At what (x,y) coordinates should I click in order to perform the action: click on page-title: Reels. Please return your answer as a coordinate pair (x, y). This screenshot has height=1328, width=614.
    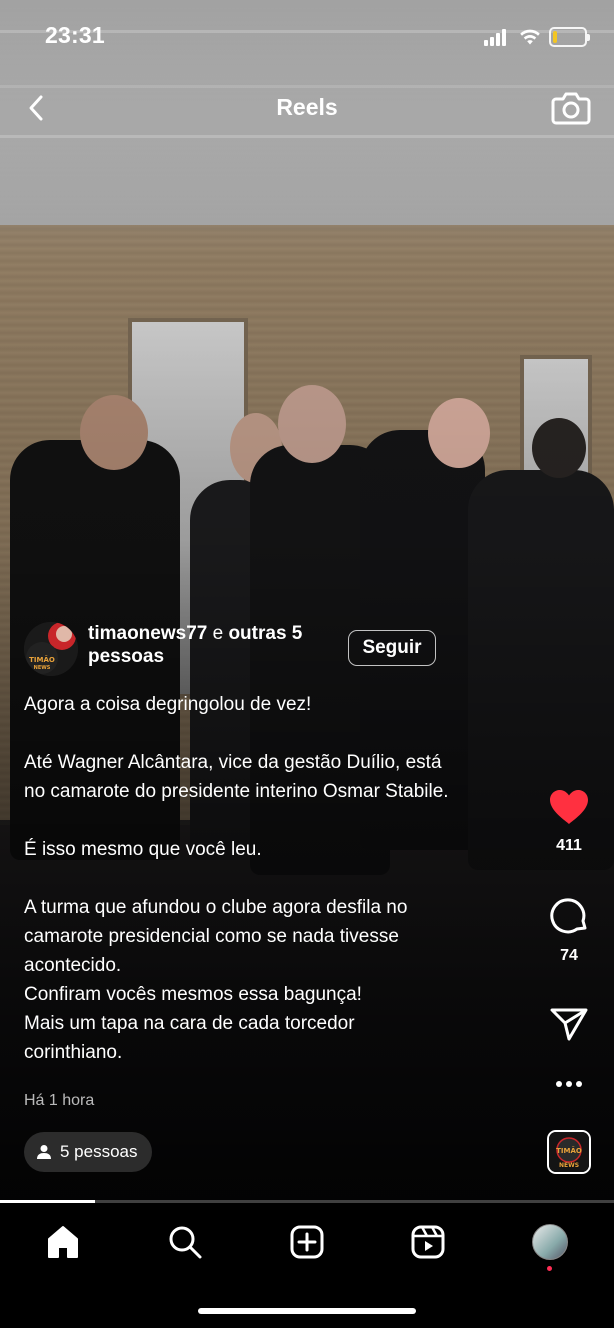
    Looking at the image, I should click on (307, 107).